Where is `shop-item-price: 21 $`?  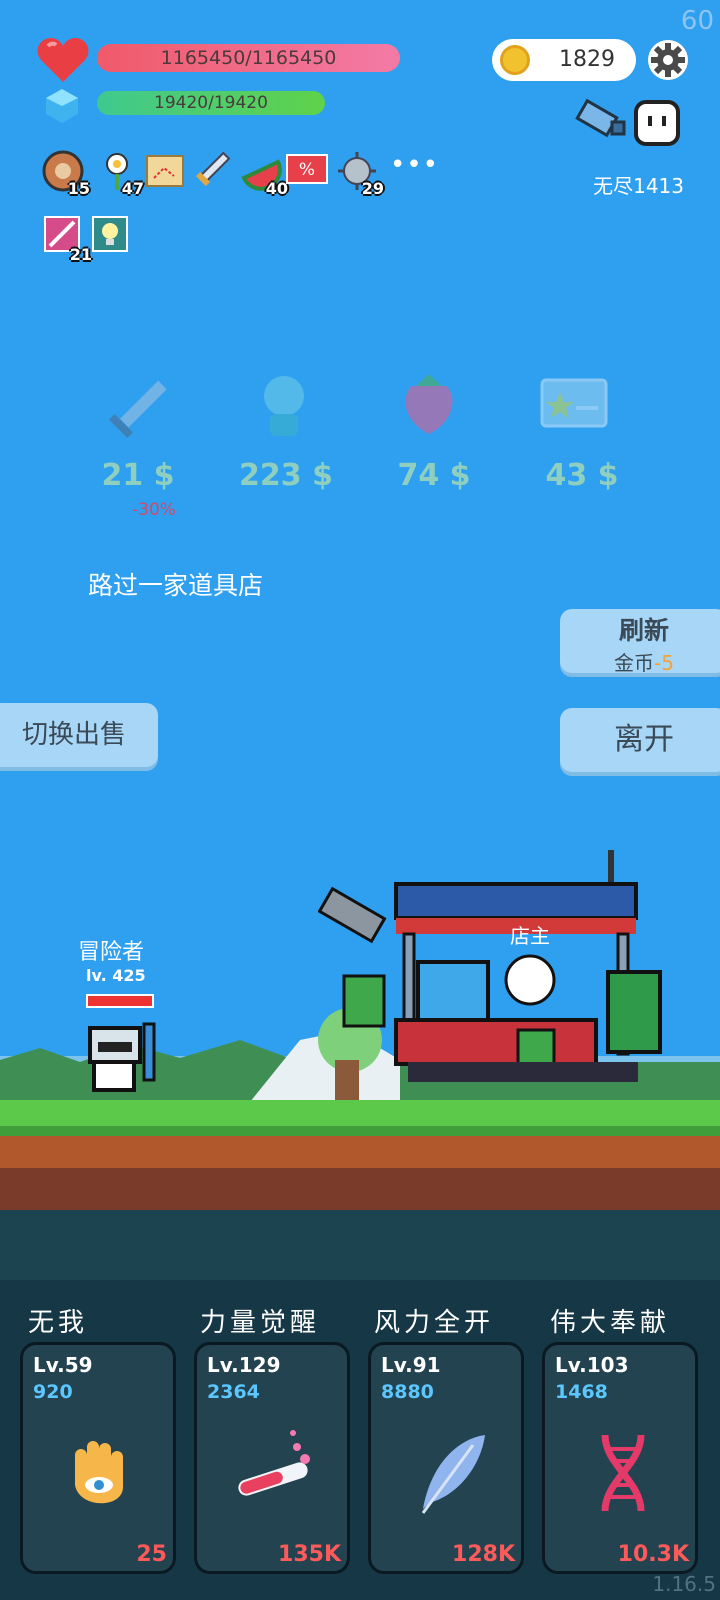
shop-item-price: 21 $ is located at coordinates (138, 475).